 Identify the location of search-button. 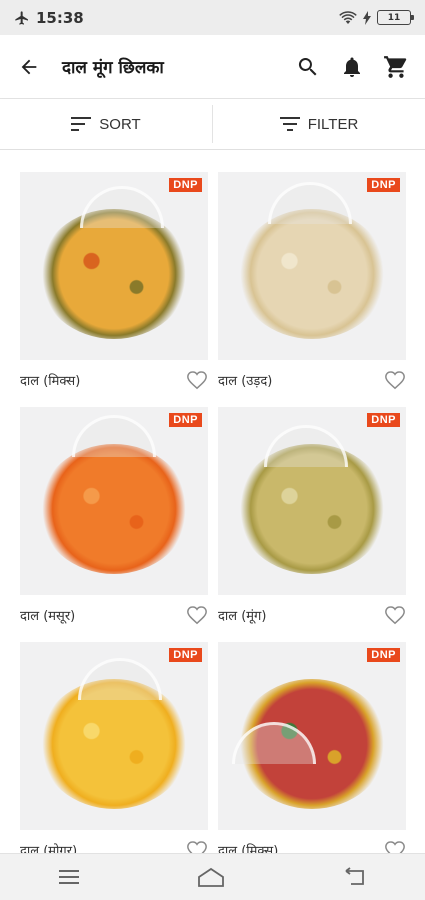
(308, 67).